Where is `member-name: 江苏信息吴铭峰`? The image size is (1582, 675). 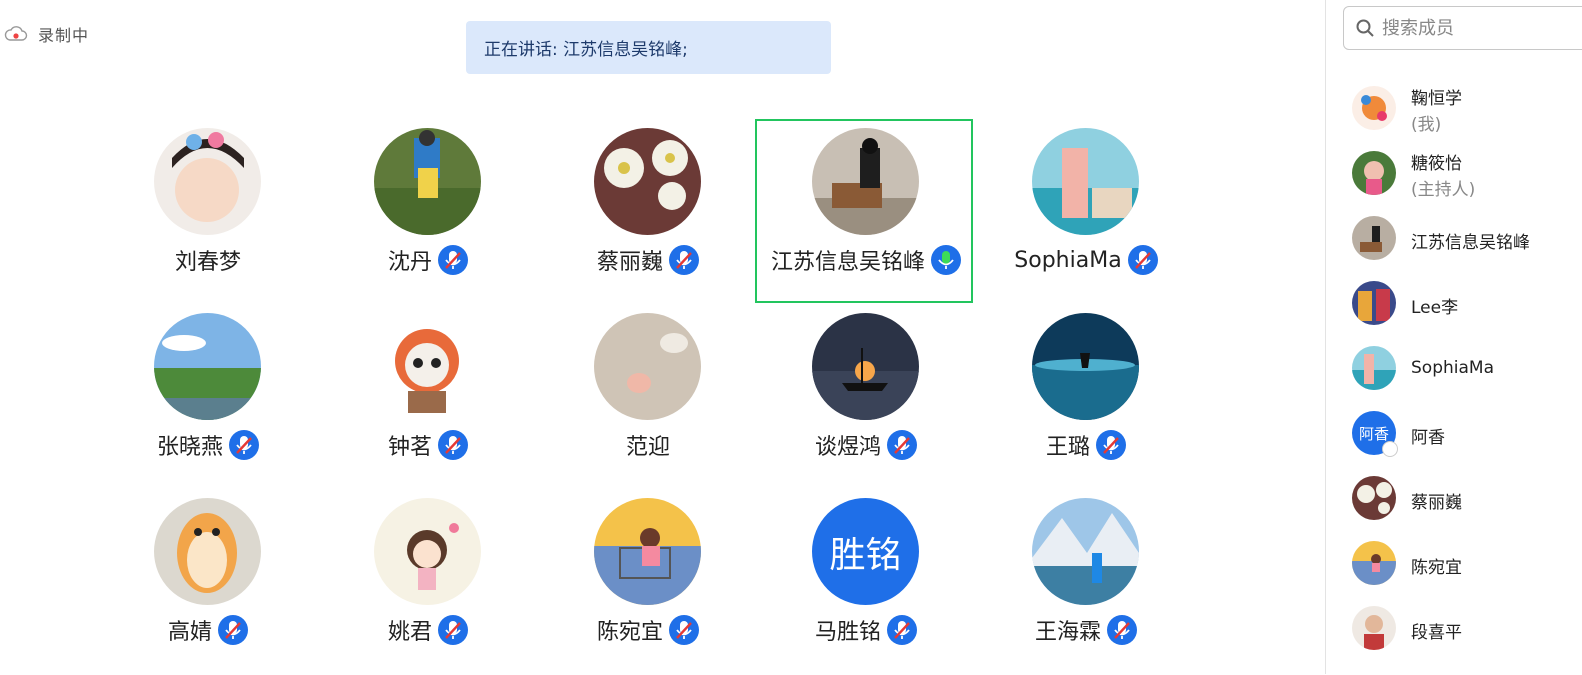 member-name: 江苏信息吴铭峰 is located at coordinates (1470, 243).